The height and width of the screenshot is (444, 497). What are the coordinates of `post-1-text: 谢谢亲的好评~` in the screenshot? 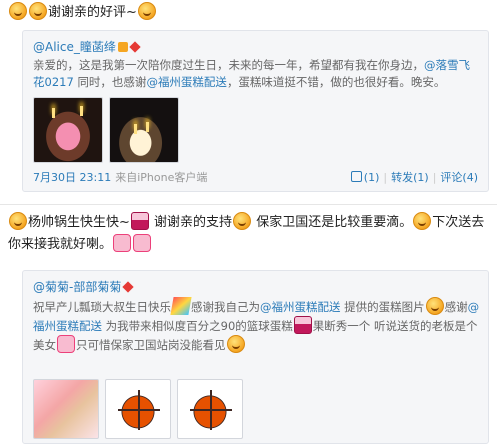 It's located at (82, 13).